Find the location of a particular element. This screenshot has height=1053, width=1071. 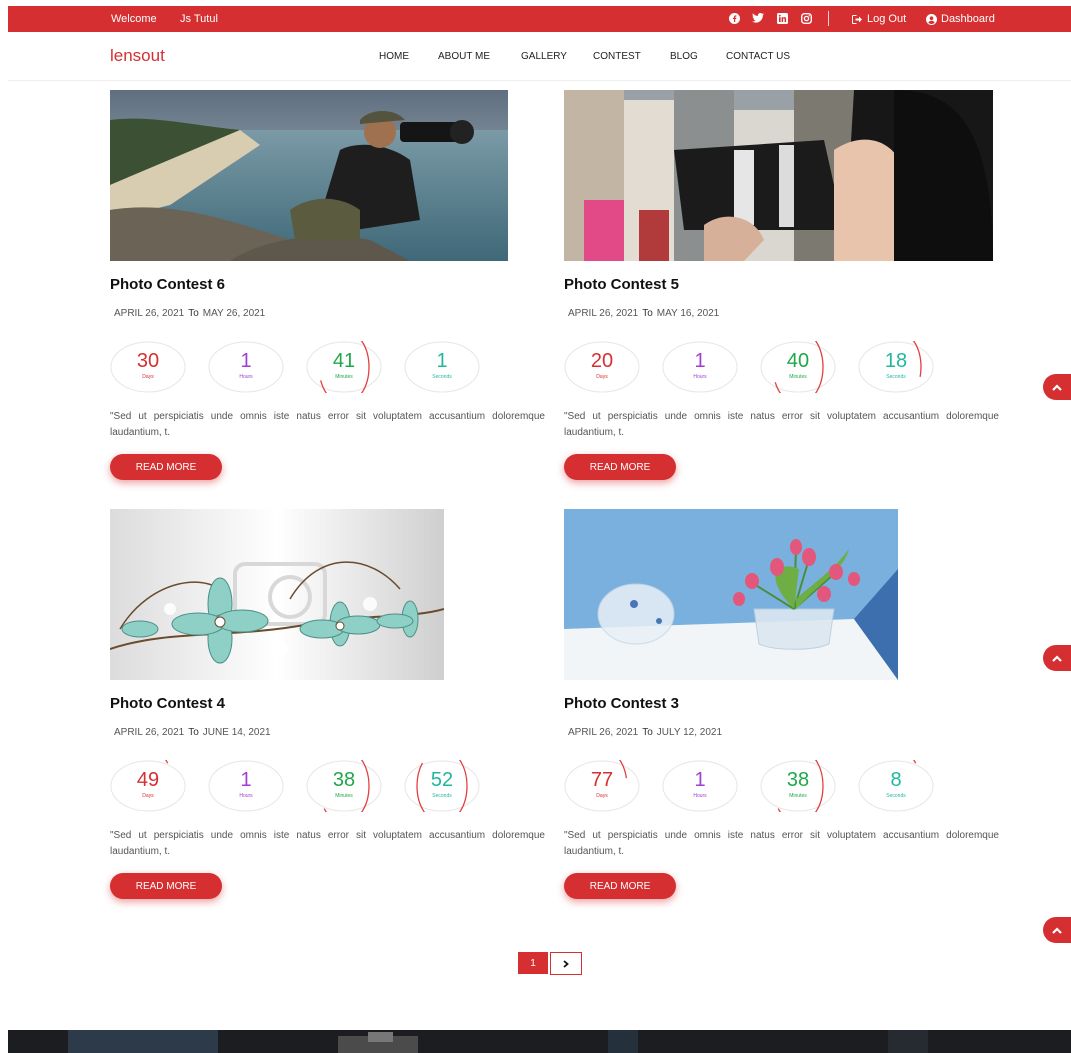

countdown-value: 8 is located at coordinates (896, 780).